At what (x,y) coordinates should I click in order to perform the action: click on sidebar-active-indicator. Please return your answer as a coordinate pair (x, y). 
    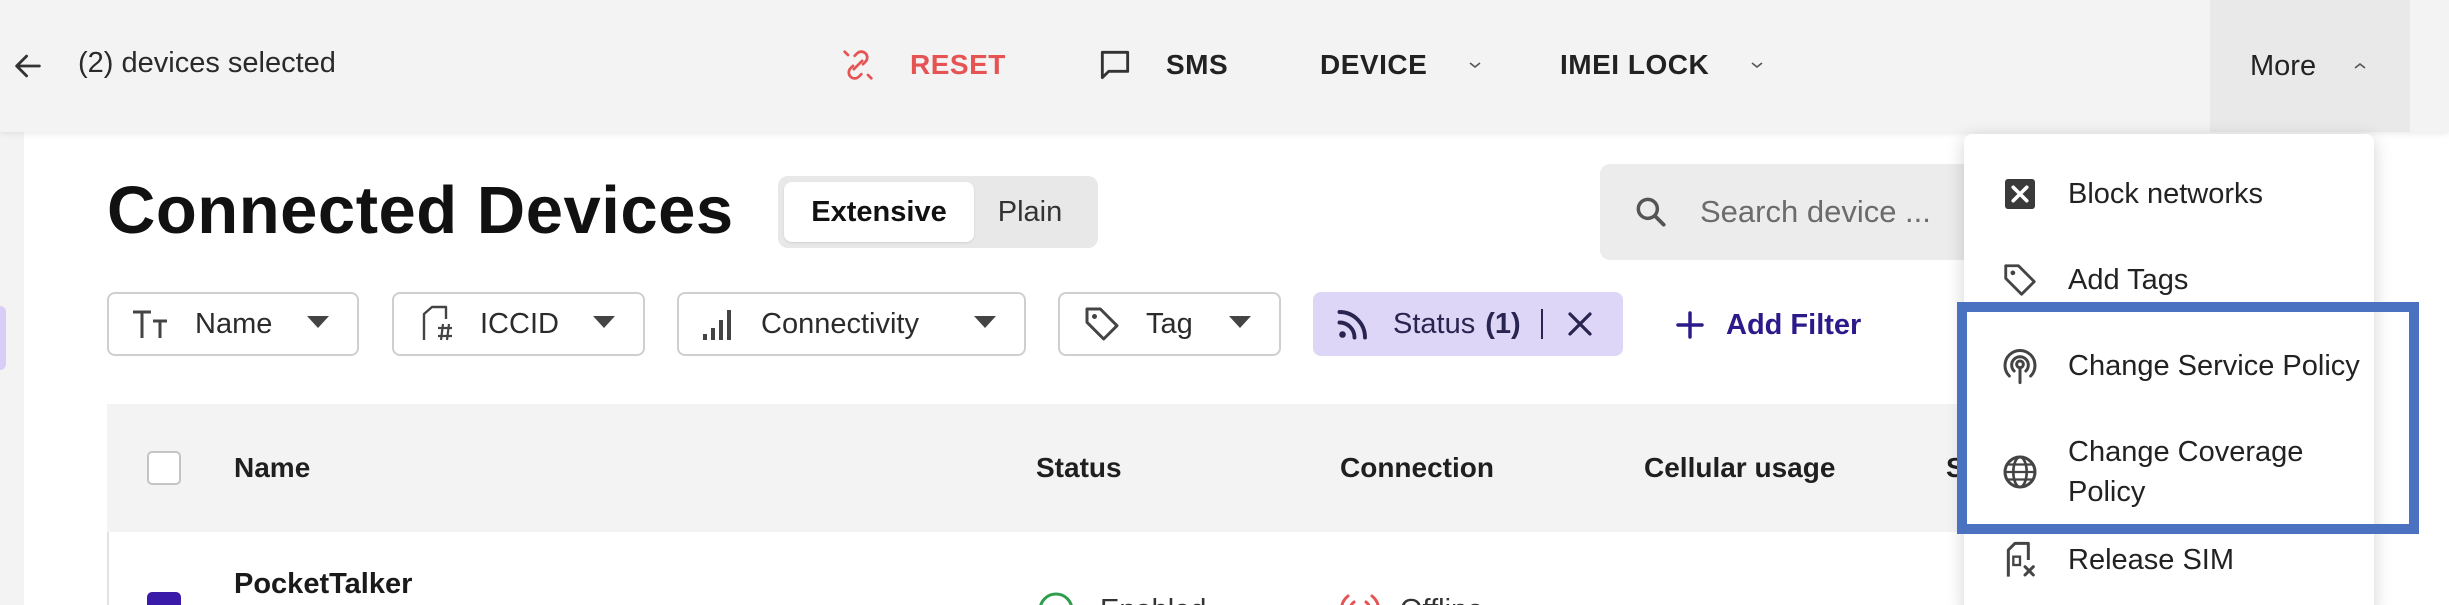
    Looking at the image, I should click on (3, 338).